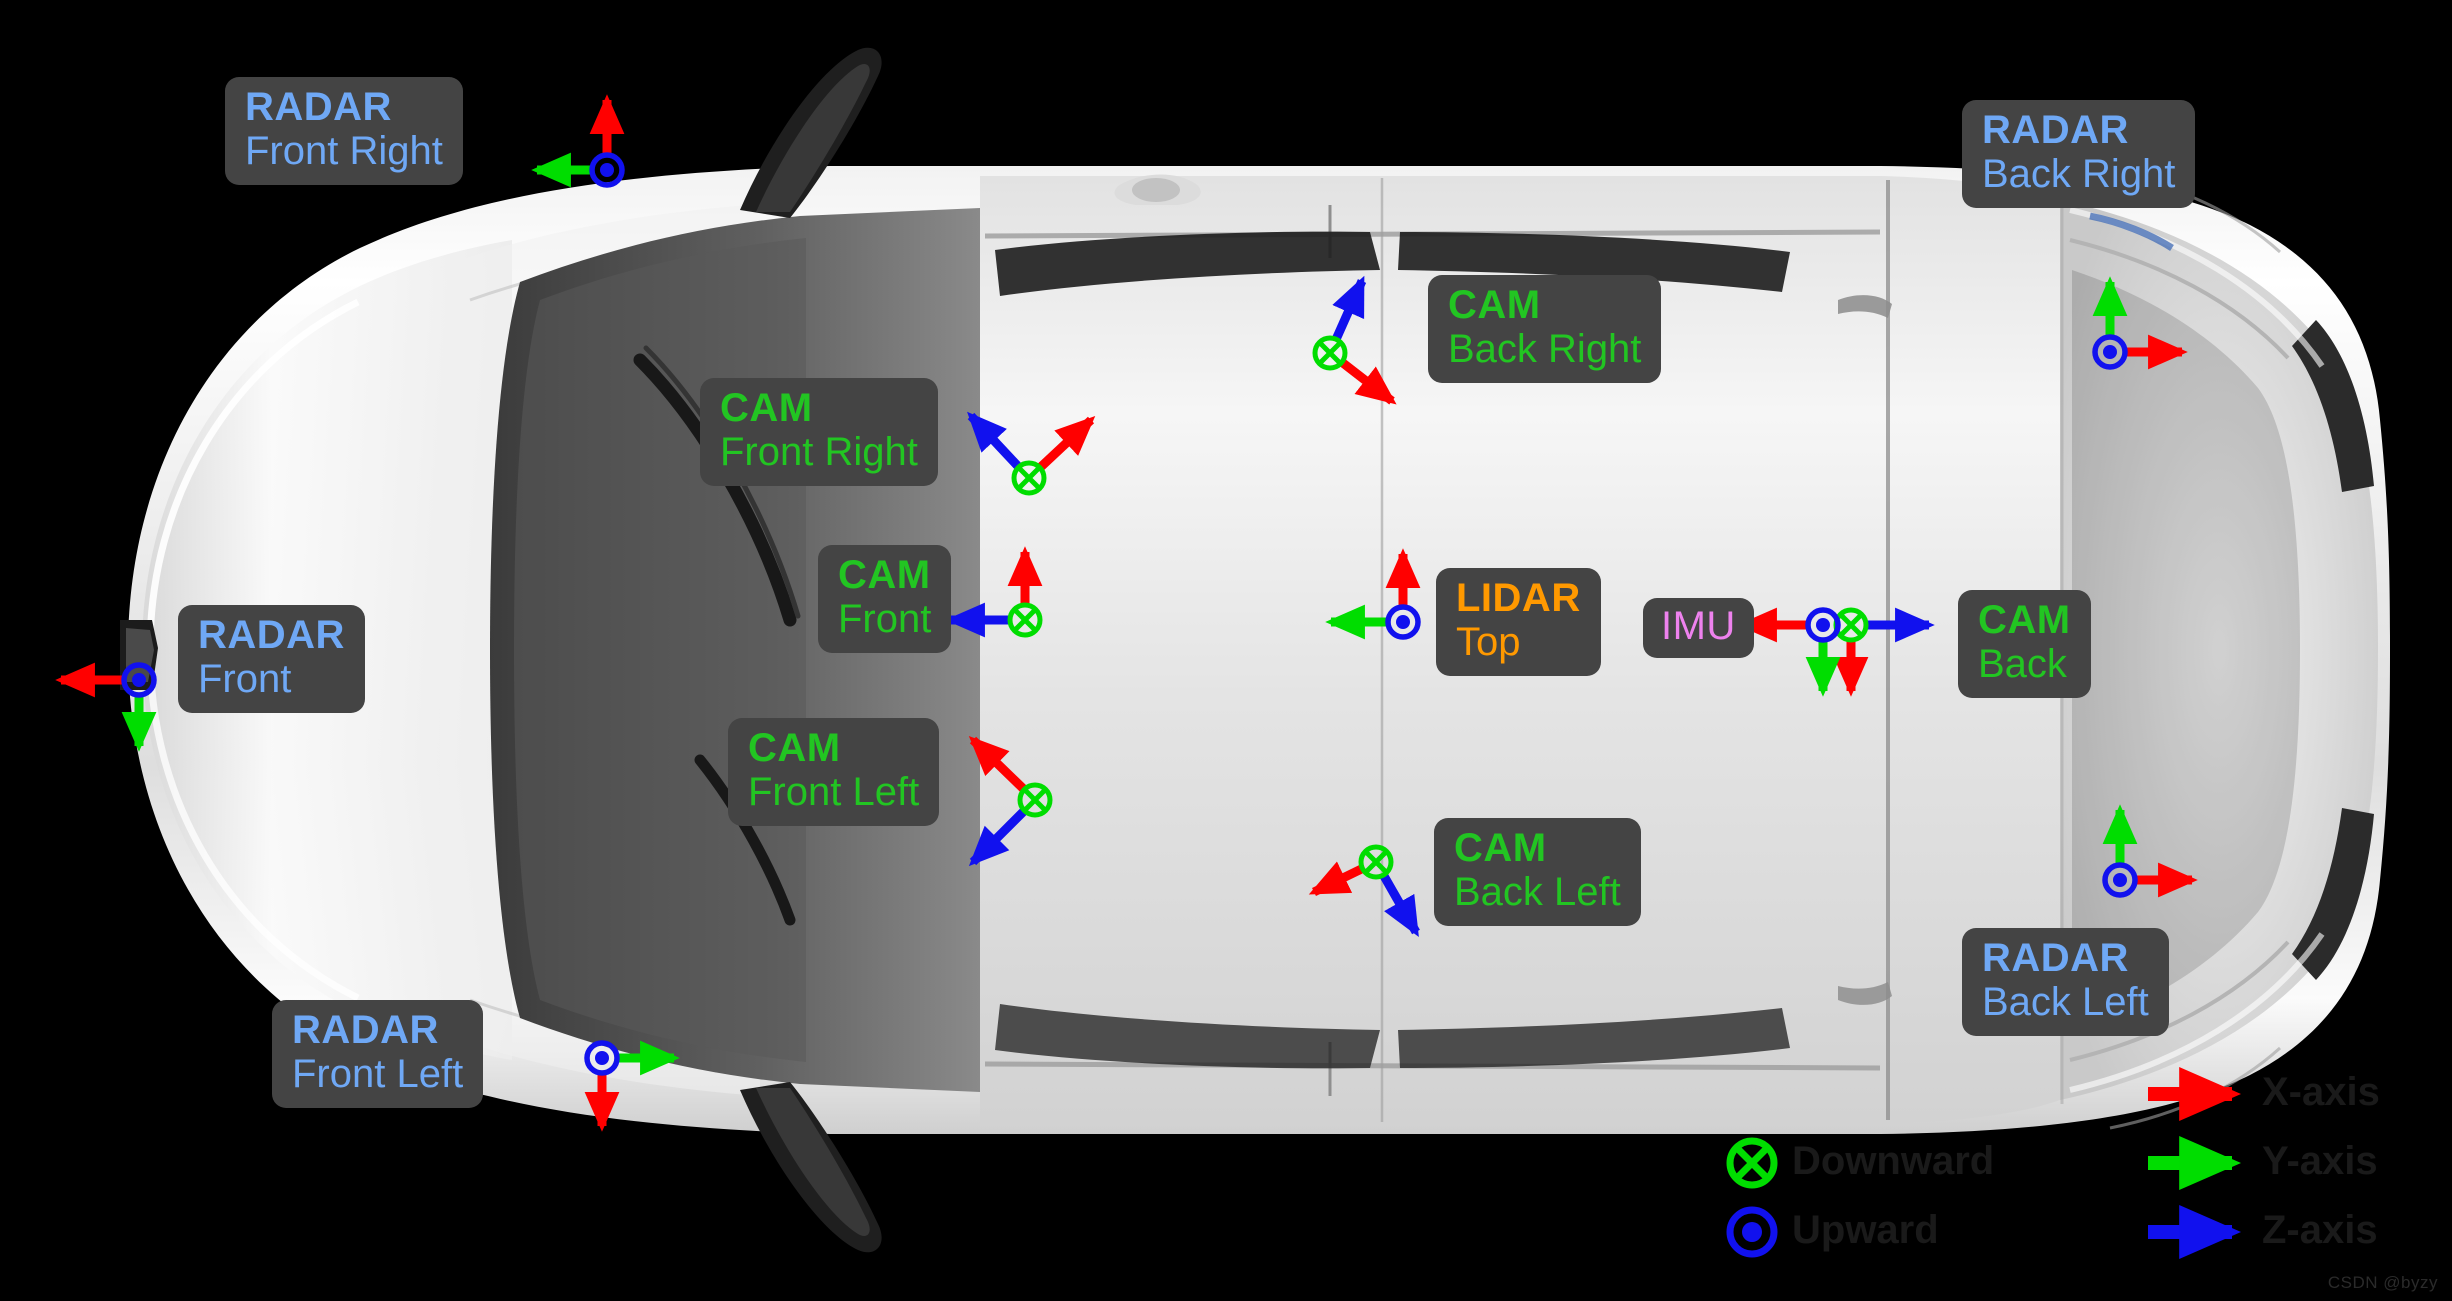  Describe the element at coordinates (2320, 1230) in the screenshot. I see `legend-z-axis-label: Z-axis` at that location.